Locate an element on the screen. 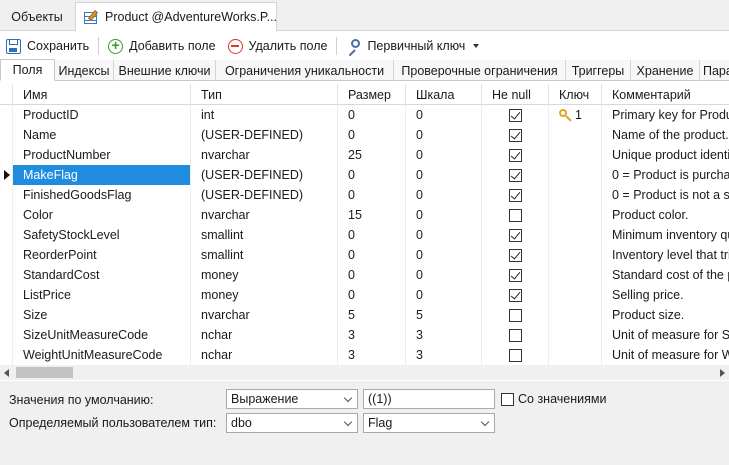 The image size is (729, 465). cell-comment: 0 = Product is purchase is located at coordinates (665, 175).